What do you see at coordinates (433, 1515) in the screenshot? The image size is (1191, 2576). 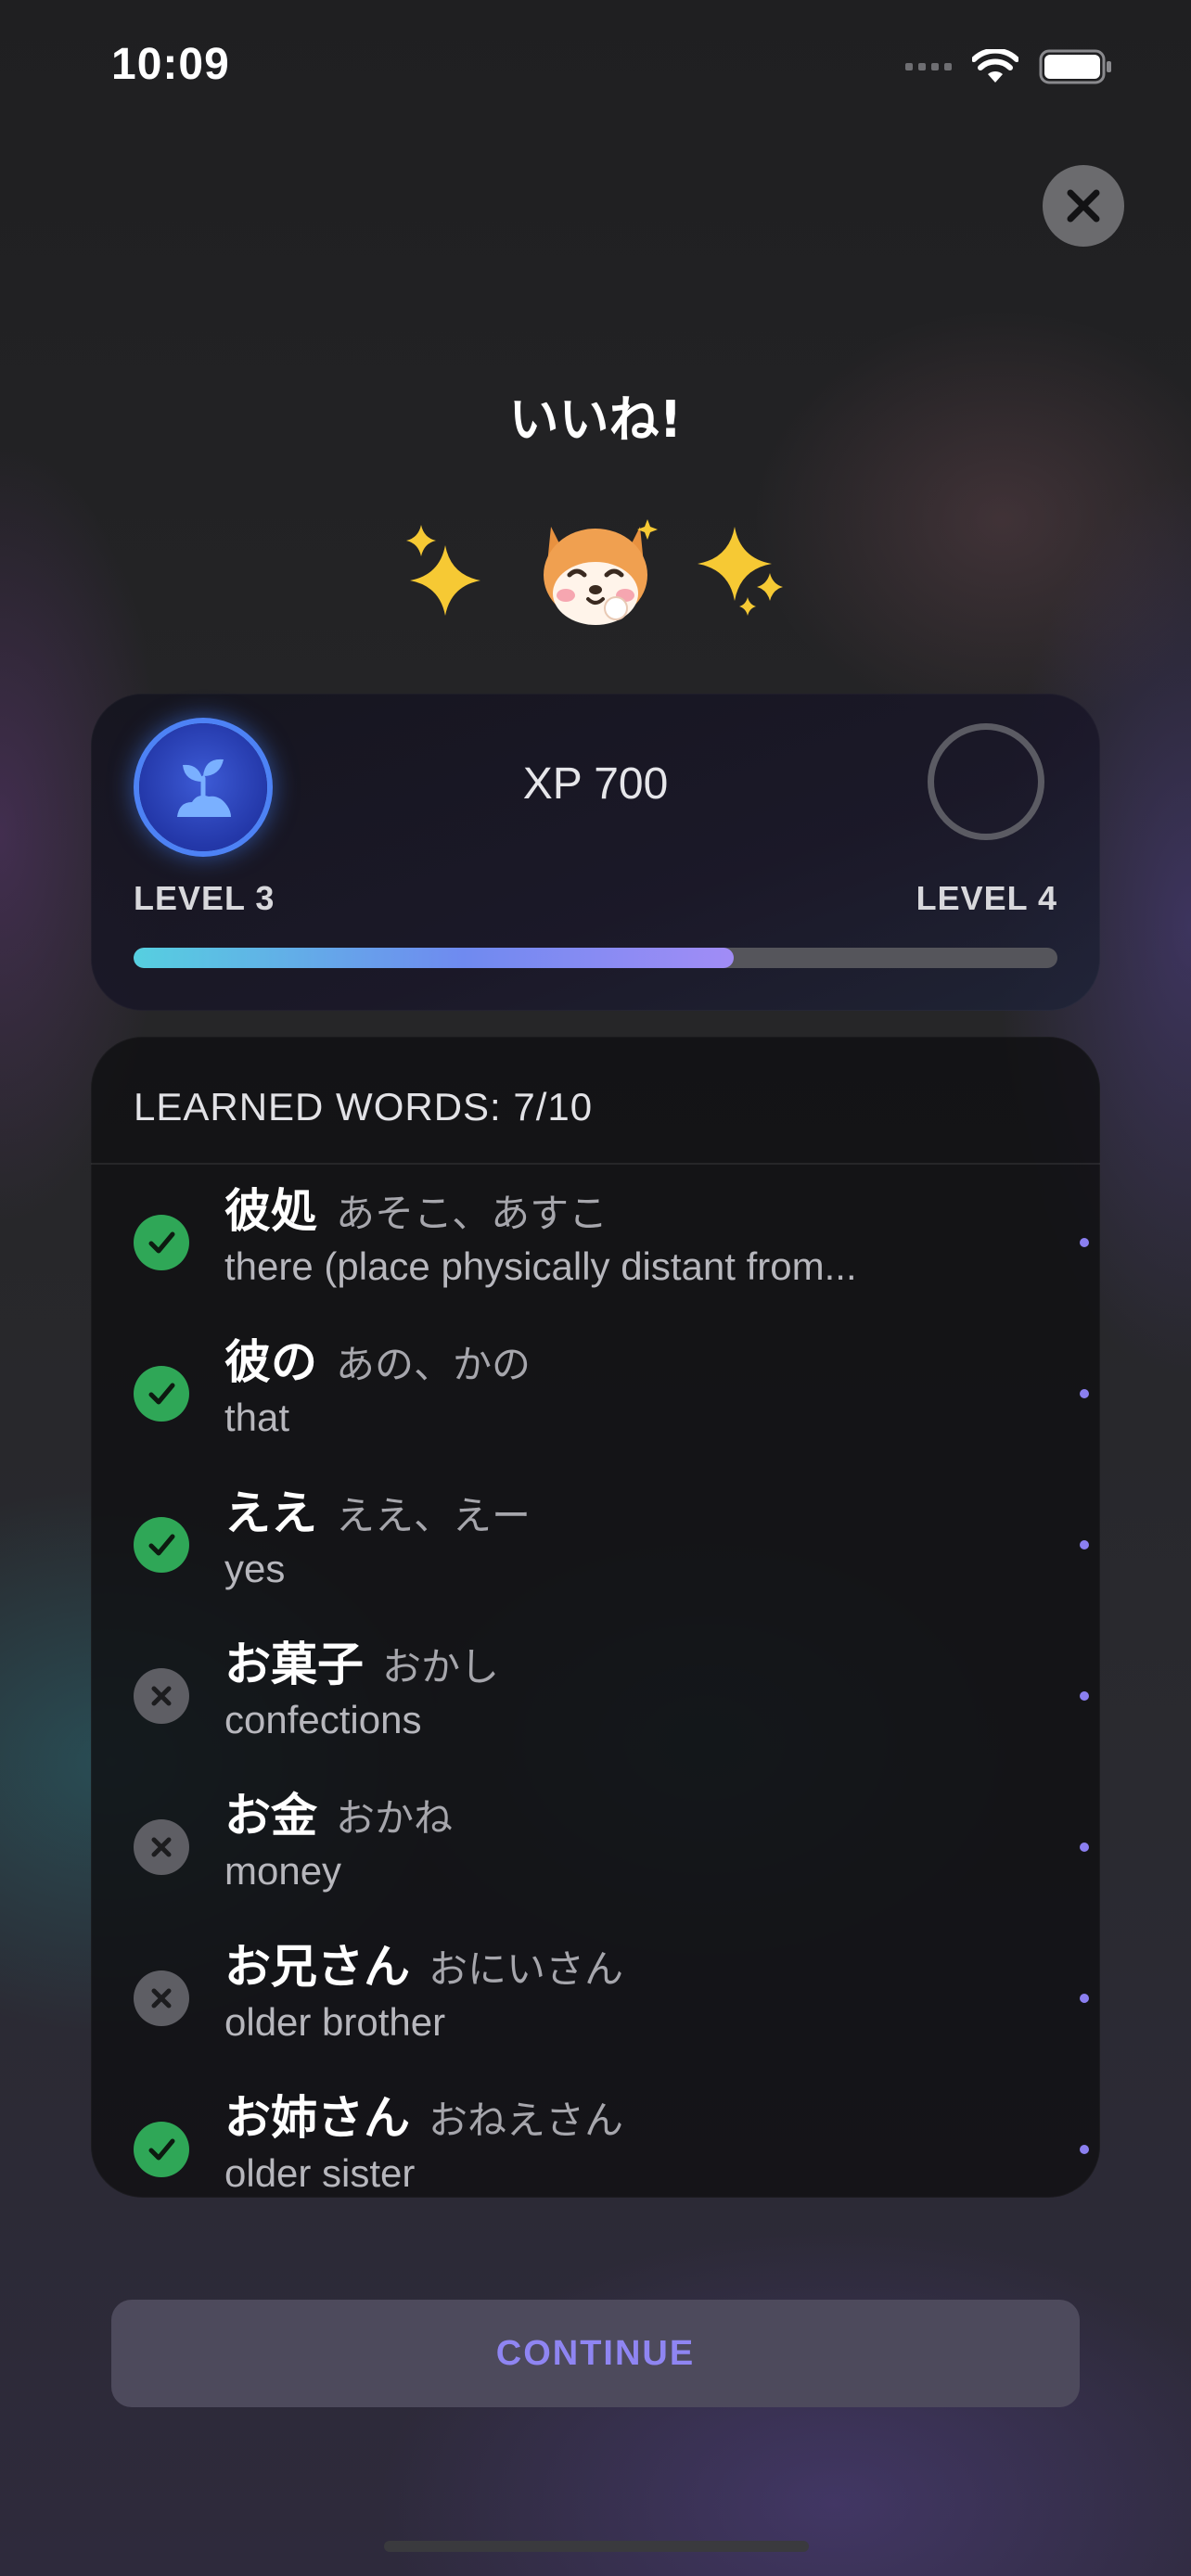 I see `word-reading: ええ、えー` at bounding box center [433, 1515].